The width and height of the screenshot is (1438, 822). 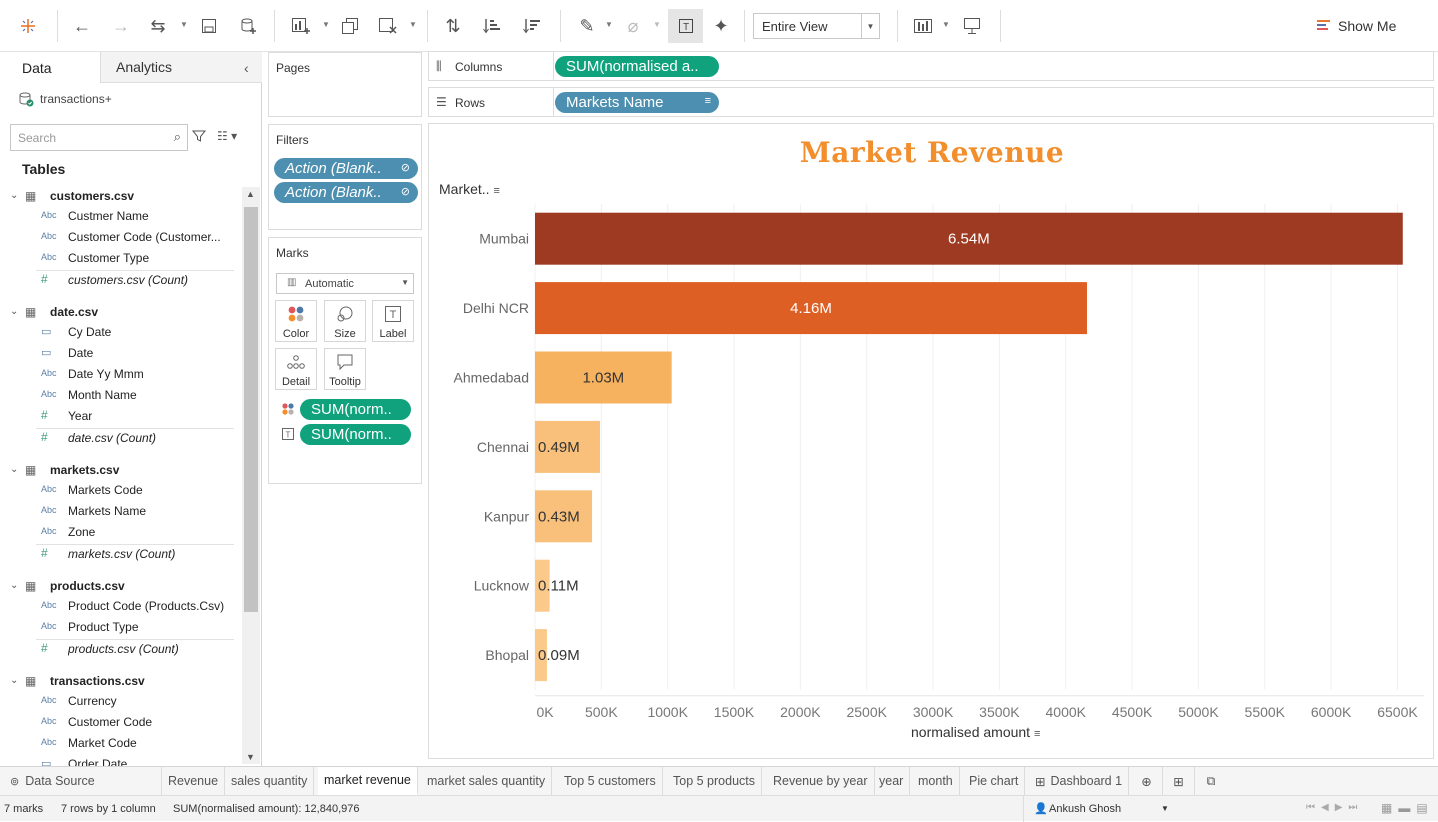 What do you see at coordinates (350, 26) in the screenshot?
I see `duplicate-sheet-icon` at bounding box center [350, 26].